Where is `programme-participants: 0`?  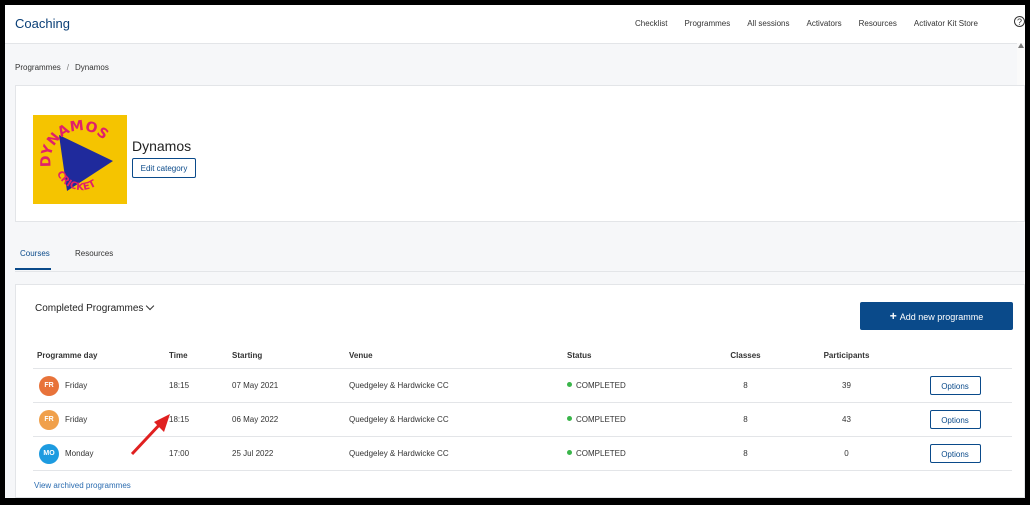
programme-participants: 0 is located at coordinates (846, 453).